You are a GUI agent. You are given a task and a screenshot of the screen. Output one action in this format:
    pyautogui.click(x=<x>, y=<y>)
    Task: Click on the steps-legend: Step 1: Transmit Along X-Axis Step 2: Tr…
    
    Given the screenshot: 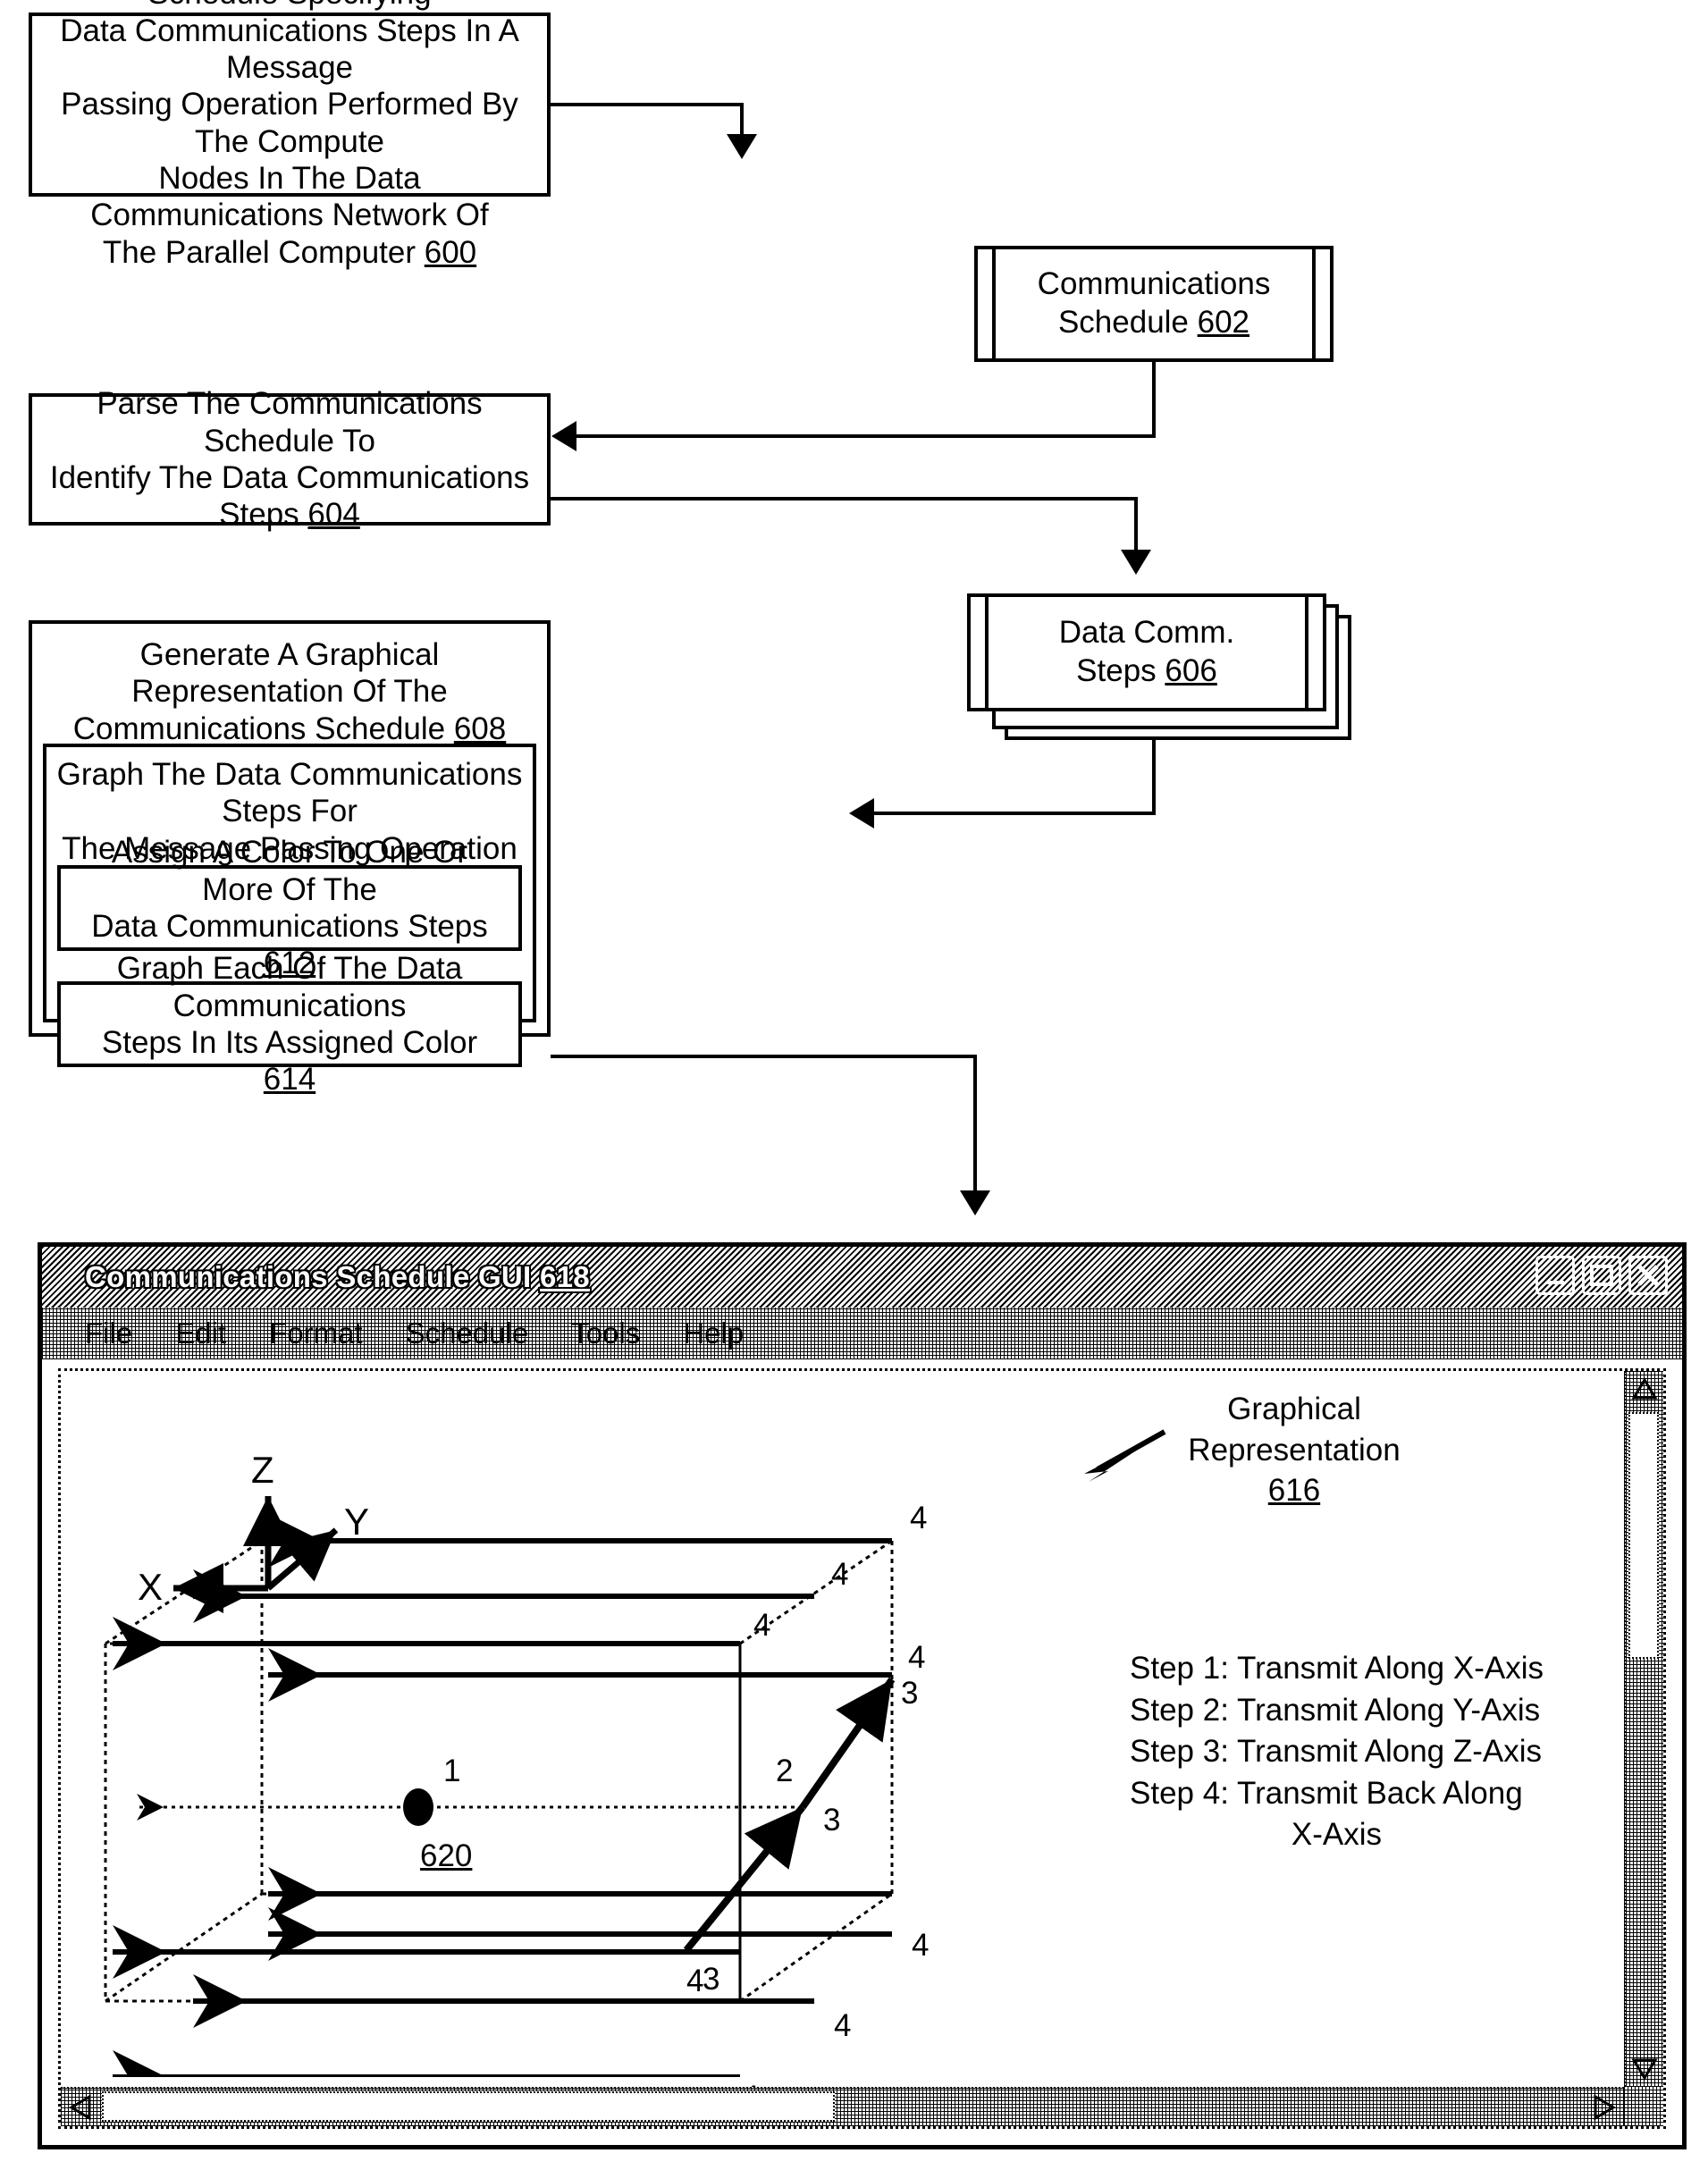 What is the action you would take?
    pyautogui.click(x=1337, y=1752)
    